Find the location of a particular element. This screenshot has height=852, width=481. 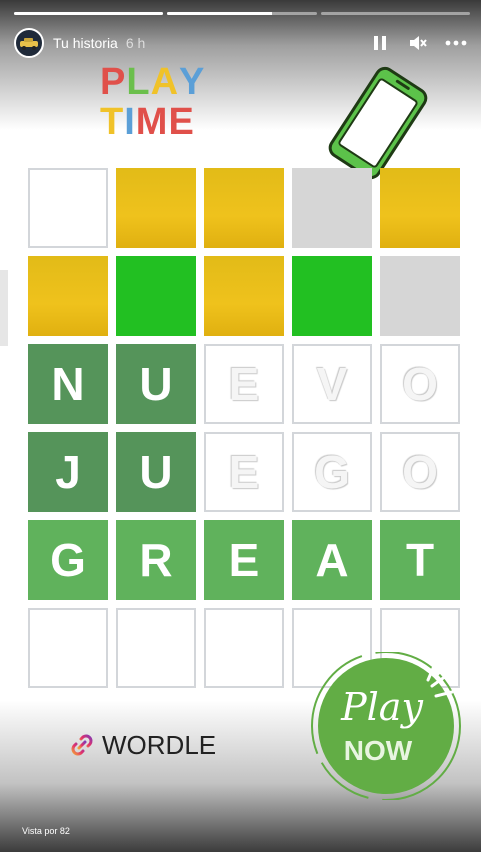

grid-tile: T is located at coordinates (420, 560).